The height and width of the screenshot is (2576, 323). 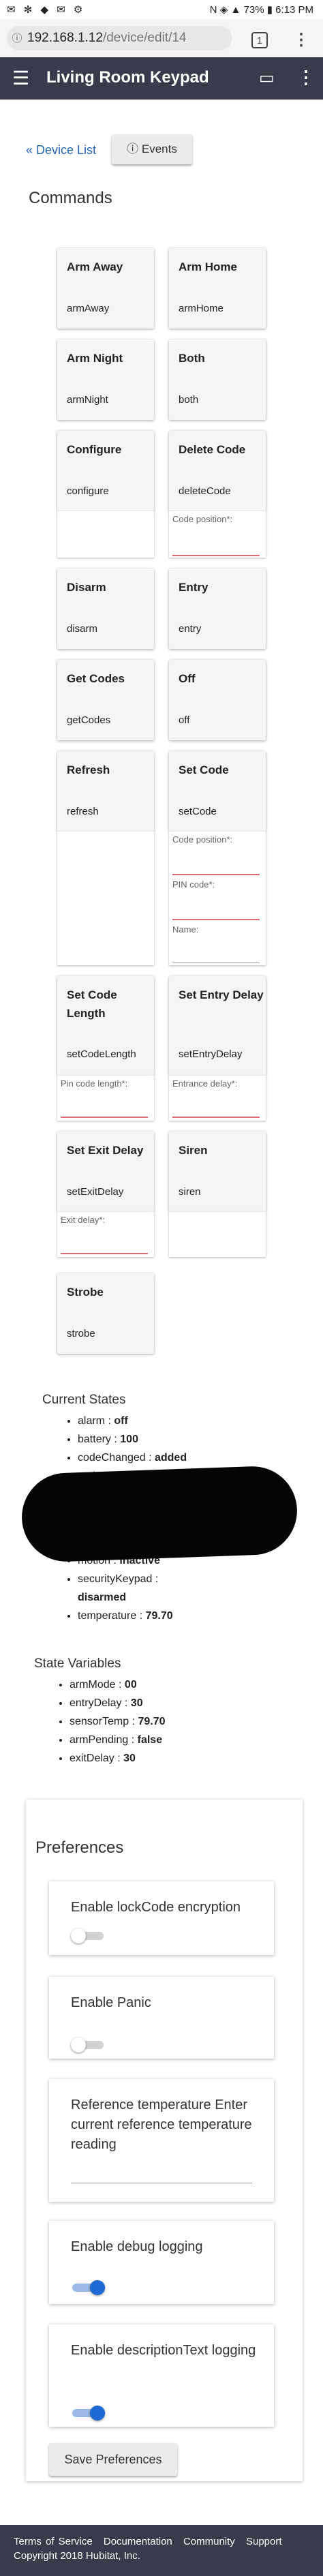 What do you see at coordinates (87, 2045) in the screenshot?
I see `enable-panic-toggle` at bounding box center [87, 2045].